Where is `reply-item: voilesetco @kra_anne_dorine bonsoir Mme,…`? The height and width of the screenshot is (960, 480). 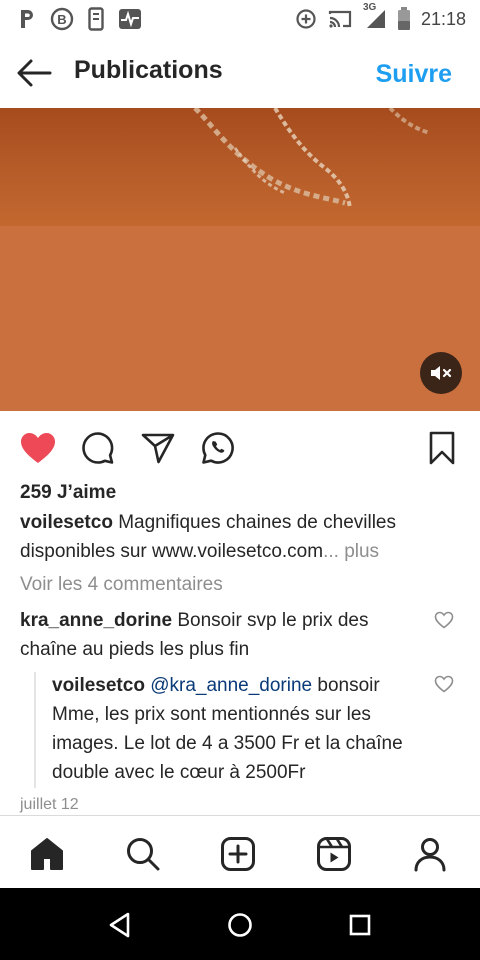
reply-item: voilesetco @kra_anne_dorine bonsoir Mme,… is located at coordinates (242, 729).